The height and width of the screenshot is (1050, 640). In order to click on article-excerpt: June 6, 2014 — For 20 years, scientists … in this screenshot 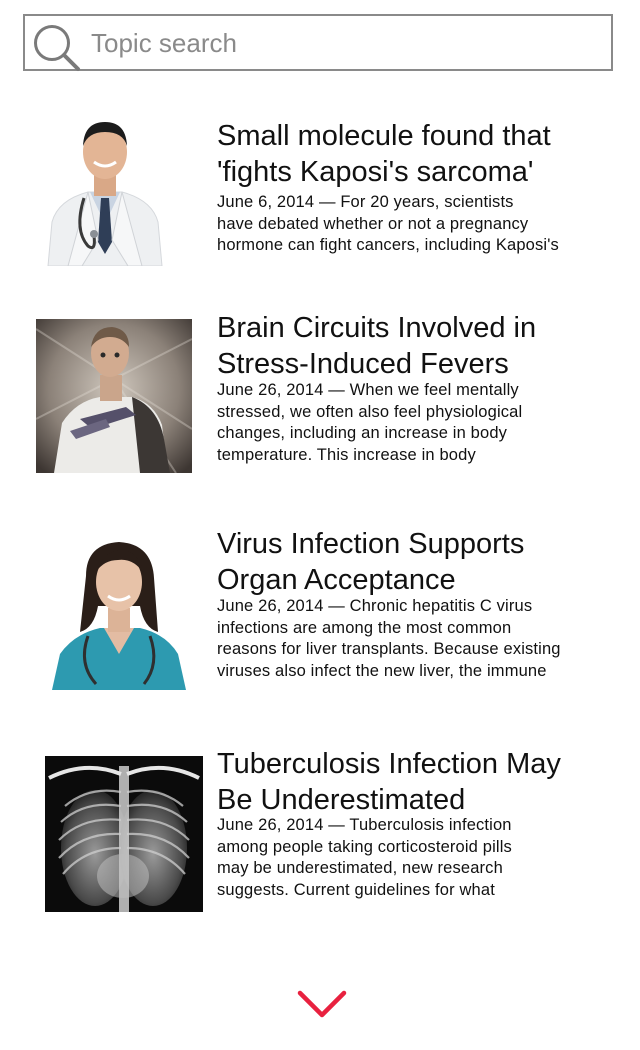, I will do `click(388, 223)`.